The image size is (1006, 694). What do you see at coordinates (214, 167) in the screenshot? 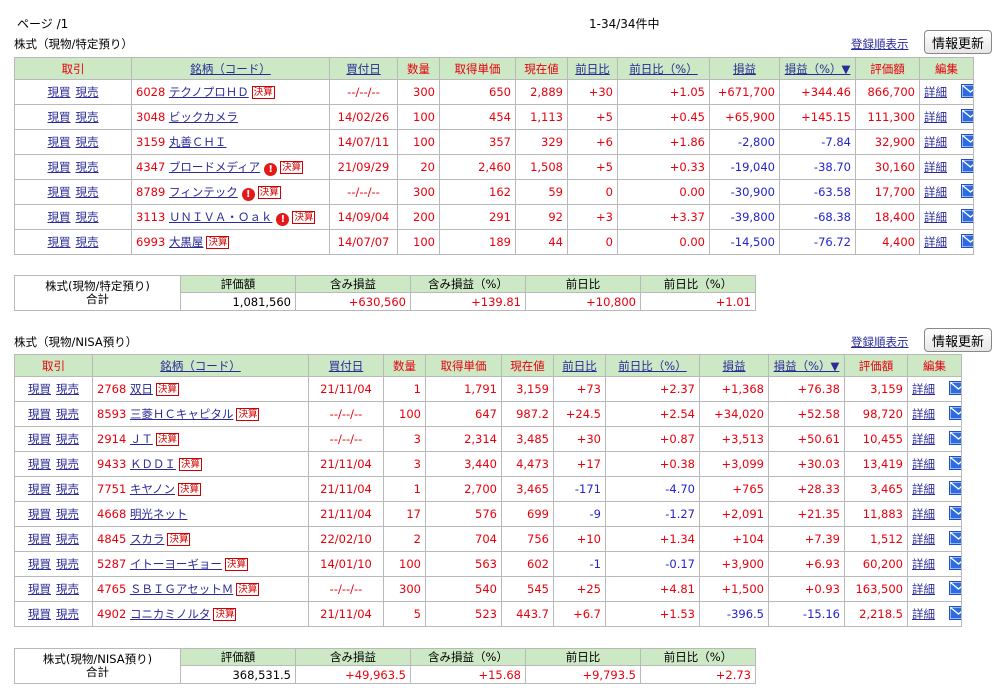
I see `stock-name-link: ブロードメディア` at bounding box center [214, 167].